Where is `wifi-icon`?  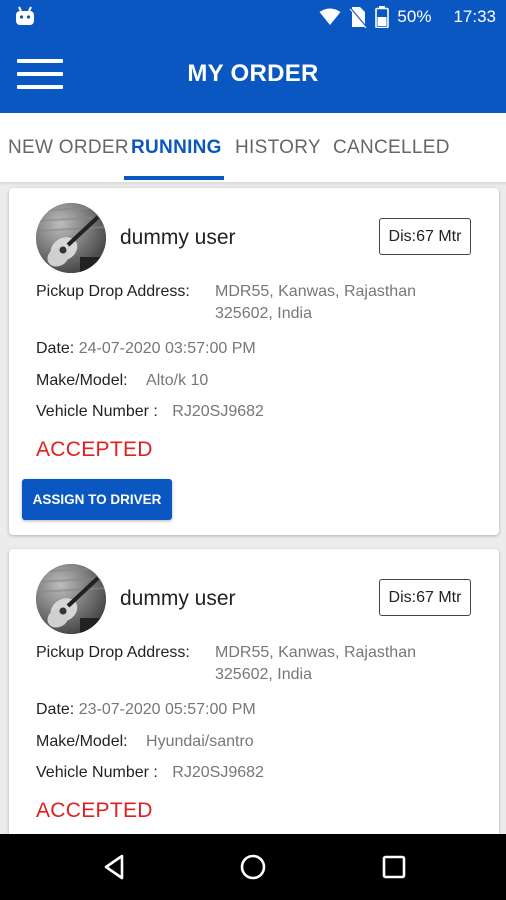 wifi-icon is located at coordinates (330, 16).